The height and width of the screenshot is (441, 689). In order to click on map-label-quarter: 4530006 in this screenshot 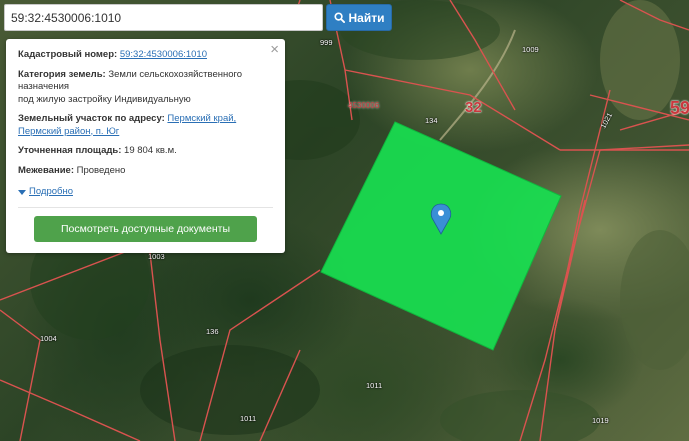, I will do `click(364, 105)`.